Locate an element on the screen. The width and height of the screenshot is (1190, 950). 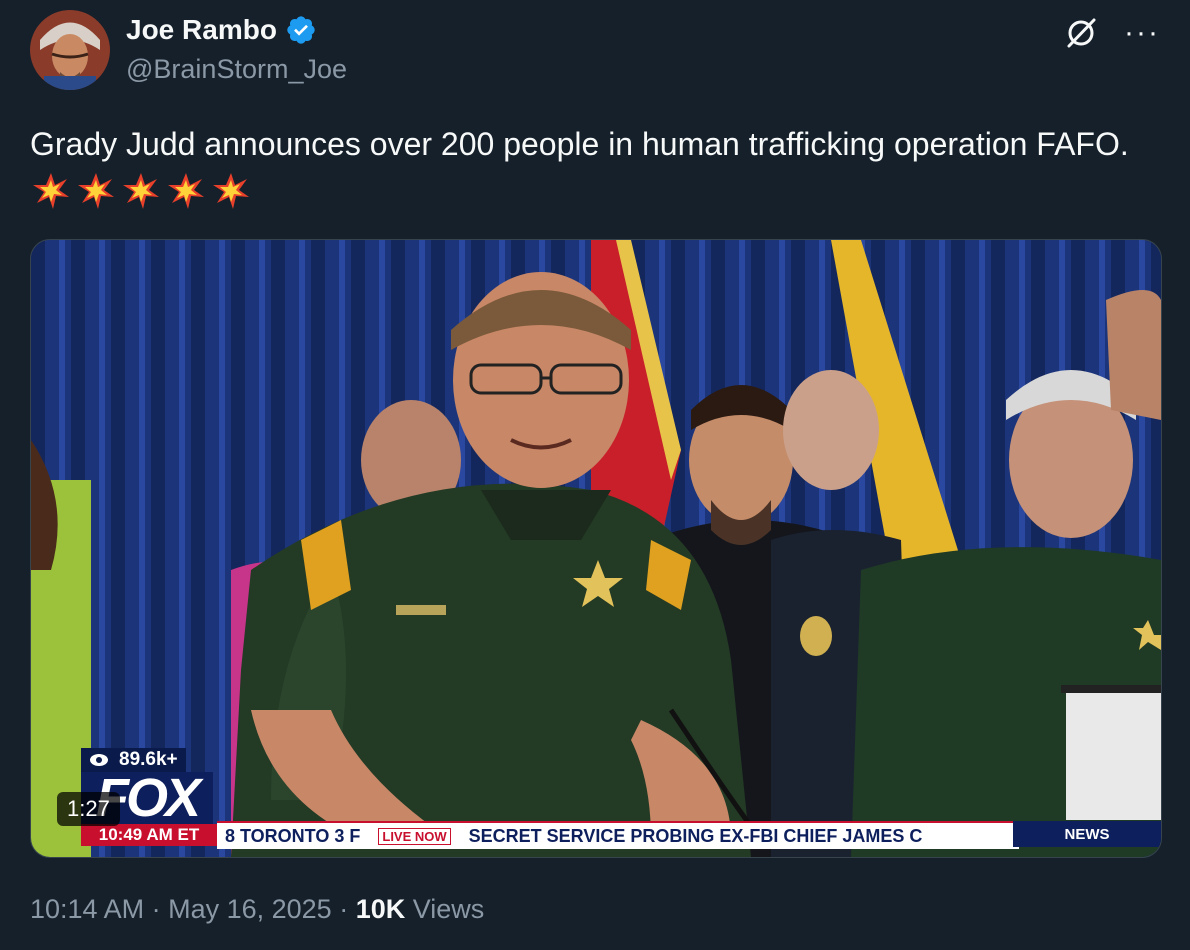
emoji-row is located at coordinates (142, 191).